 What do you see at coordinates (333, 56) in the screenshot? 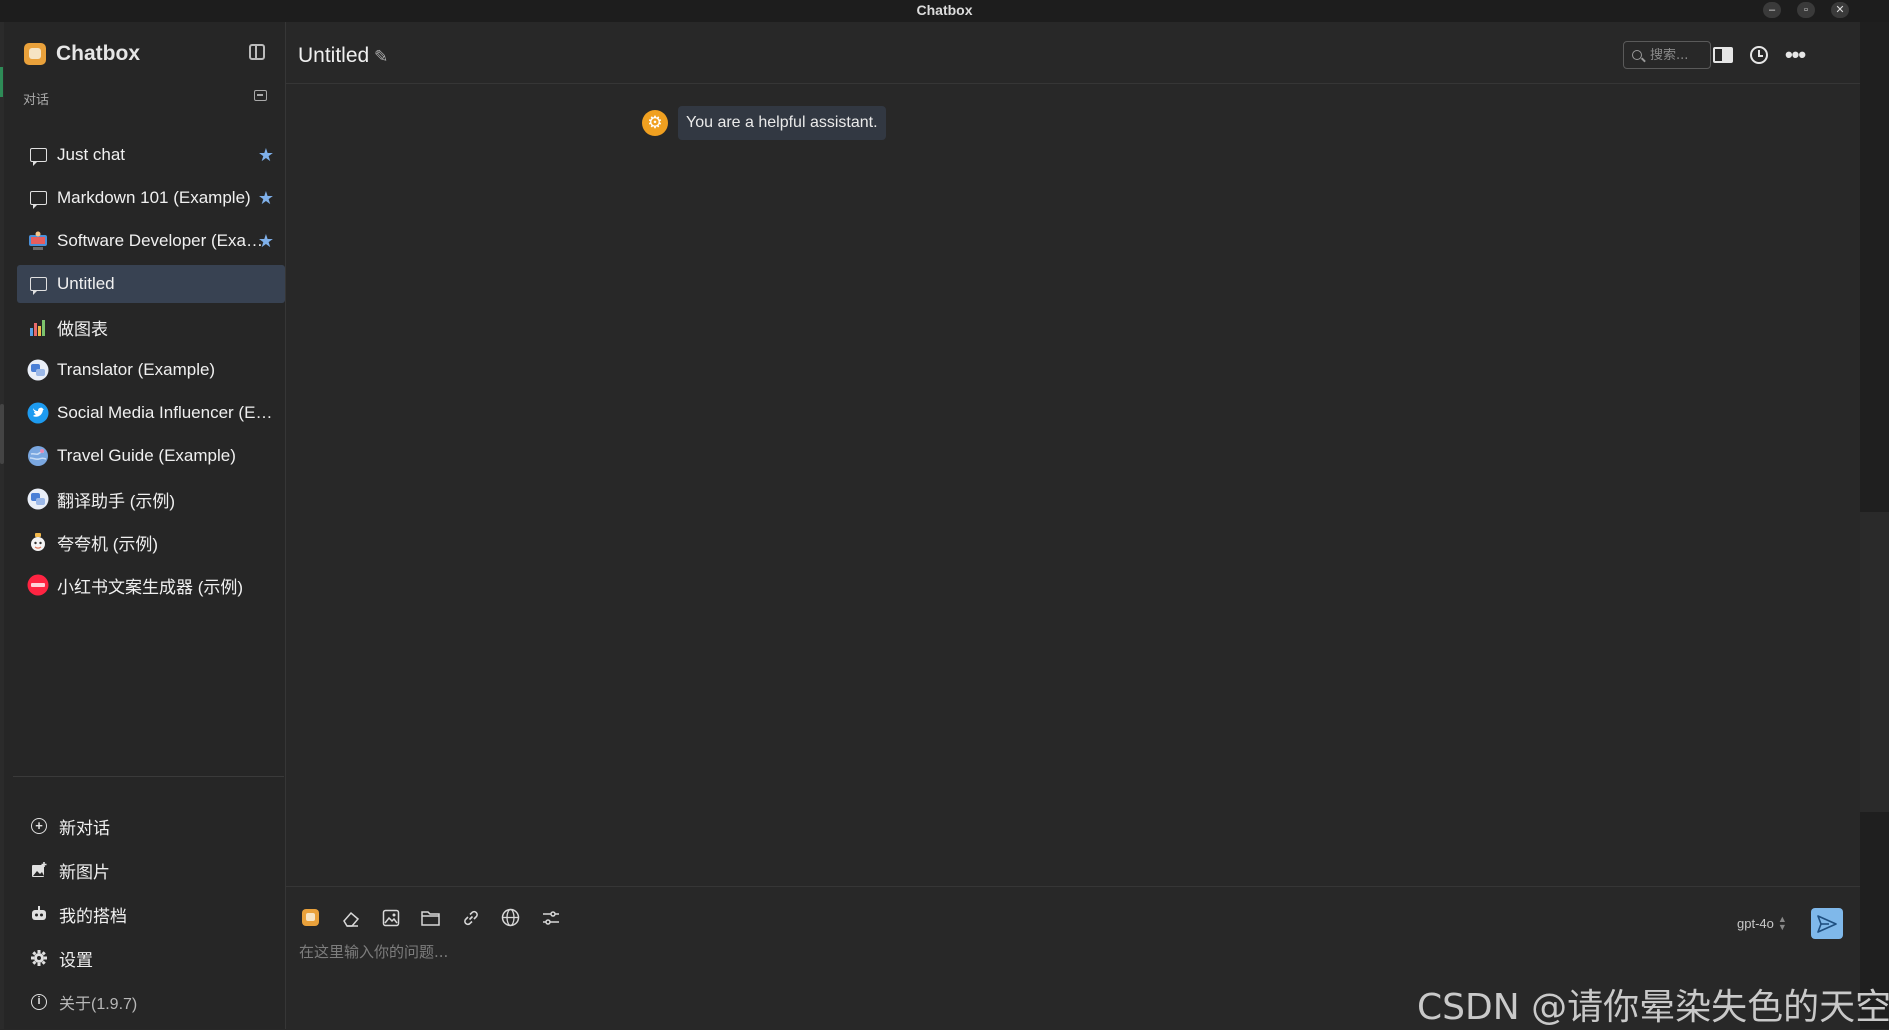
I see `chat-title: Untitled` at bounding box center [333, 56].